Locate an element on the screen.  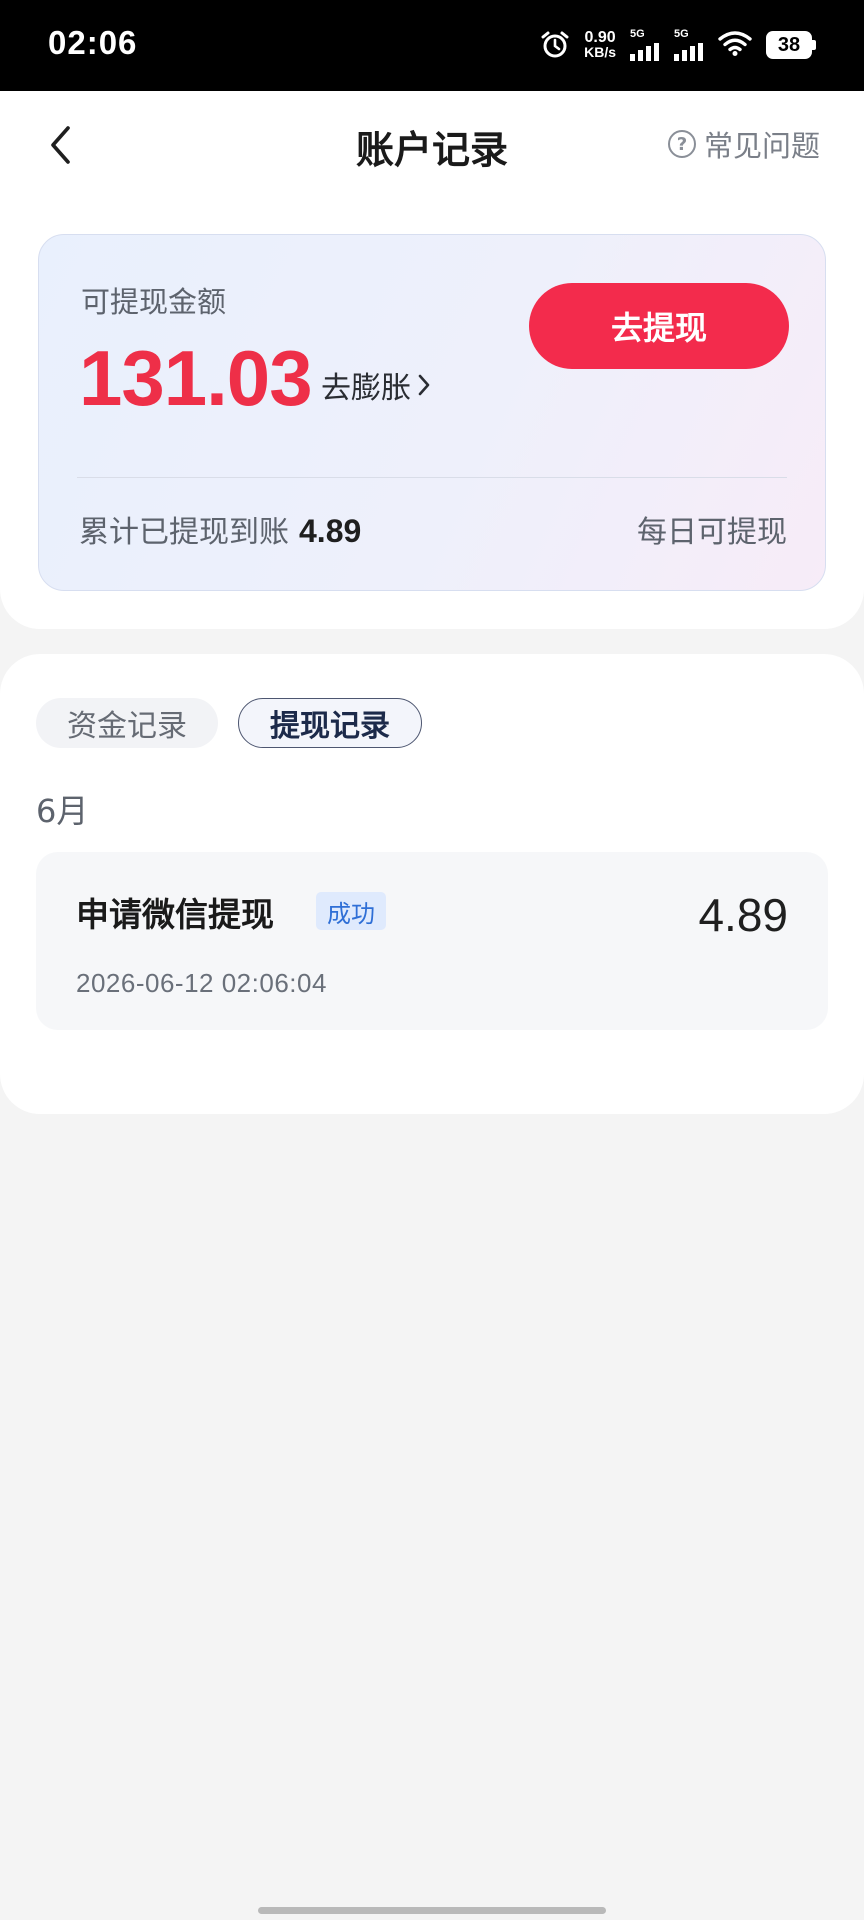
network-speed-unit: KB/s is located at coordinates (600, 52).